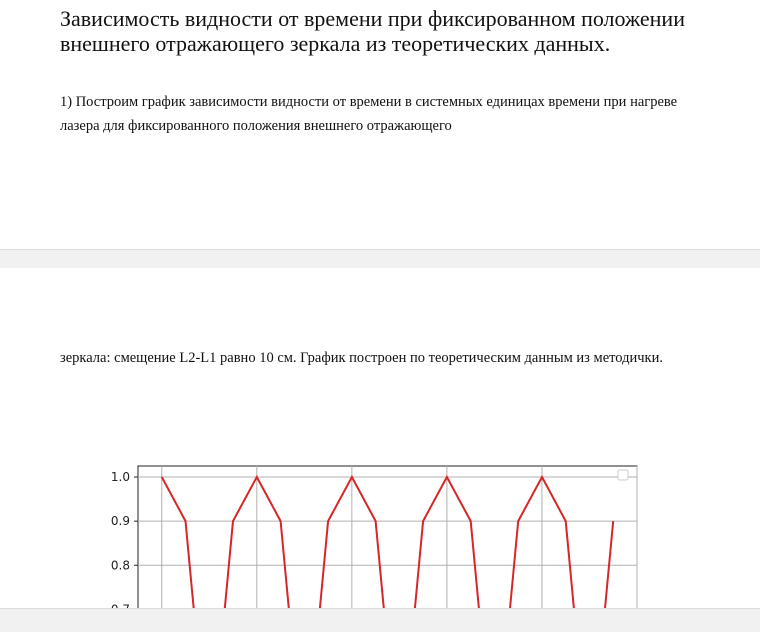 The width and height of the screenshot is (760, 632). What do you see at coordinates (387, 538) in the screenshot?
I see `plot-frame` at bounding box center [387, 538].